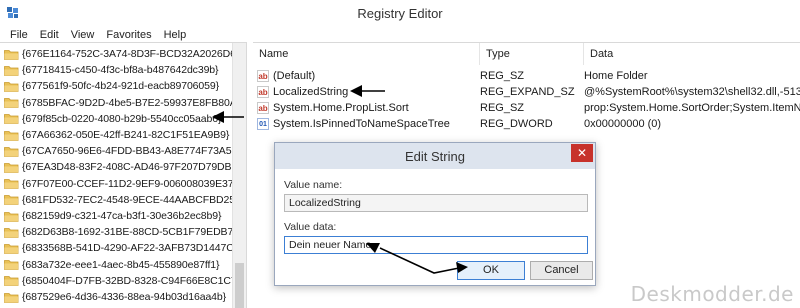  I want to click on tree-item: {67718415-c450-4f3c-bf8a-b487642dc39b}, so click(111, 70).